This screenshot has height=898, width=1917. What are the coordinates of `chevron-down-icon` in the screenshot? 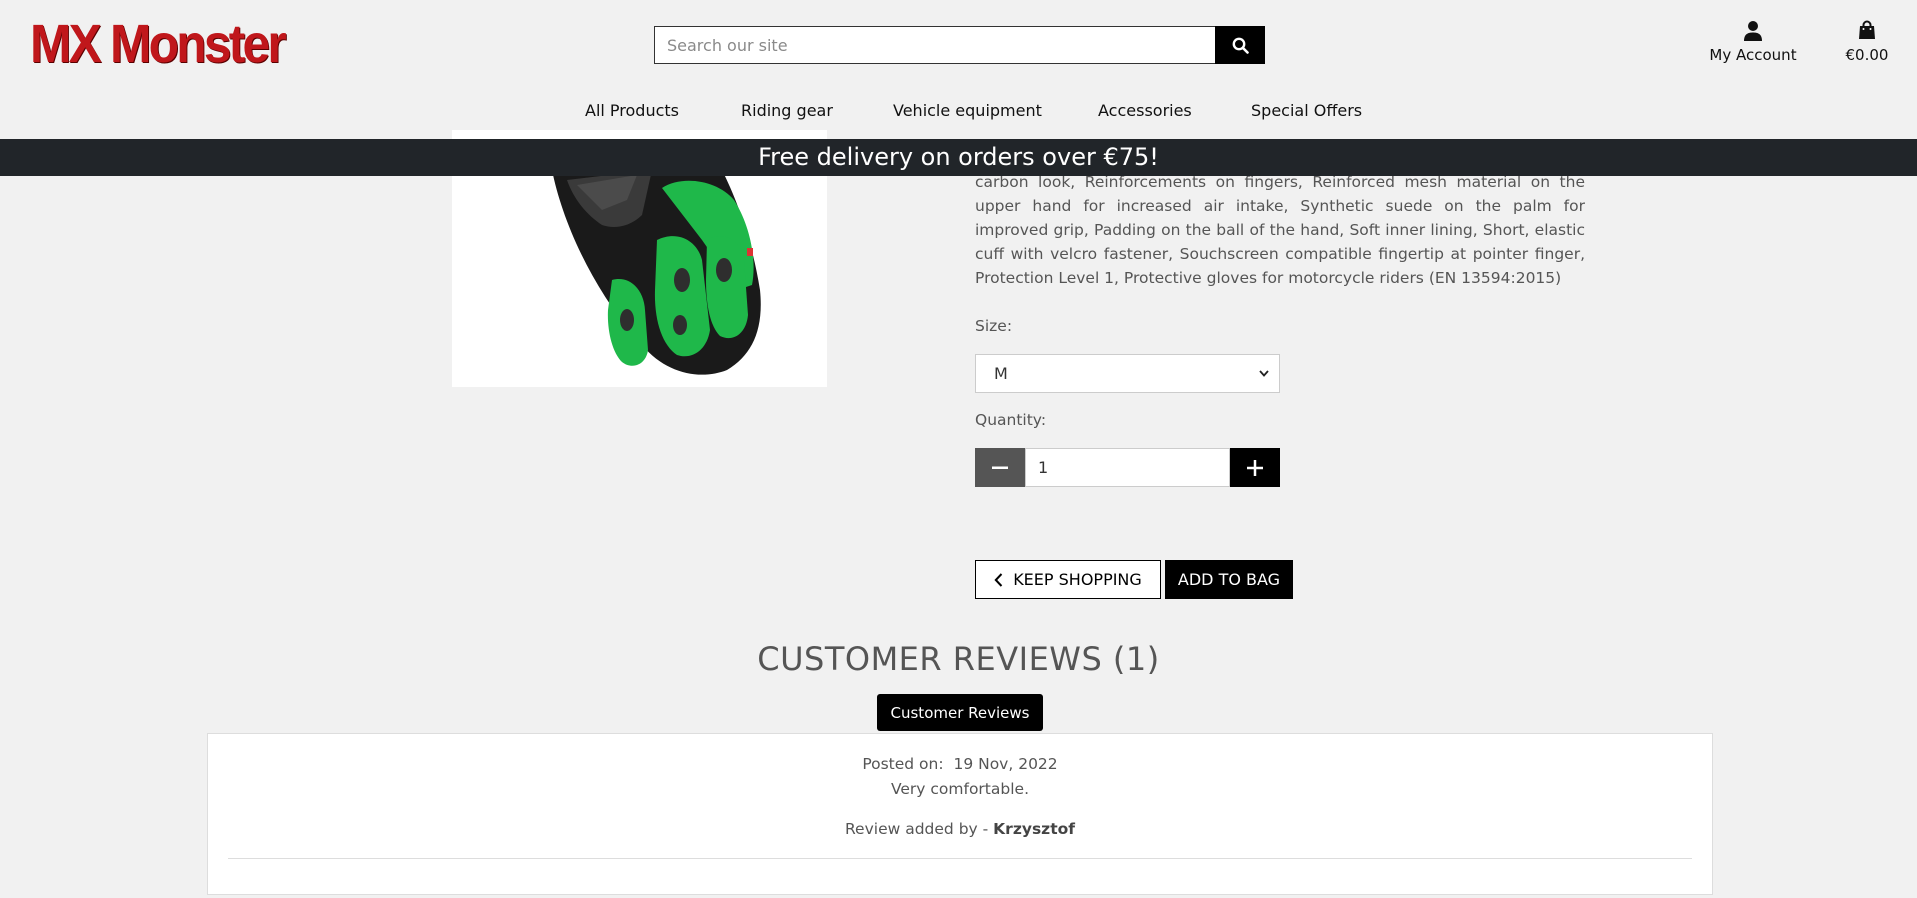 It's located at (1264, 373).